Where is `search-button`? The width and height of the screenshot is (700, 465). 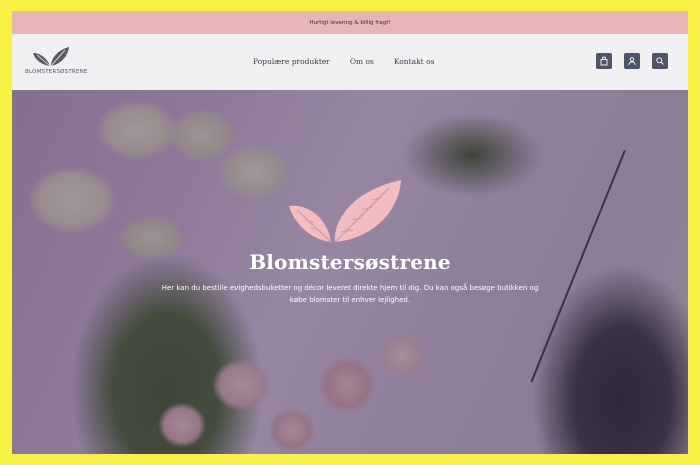 search-button is located at coordinates (660, 61).